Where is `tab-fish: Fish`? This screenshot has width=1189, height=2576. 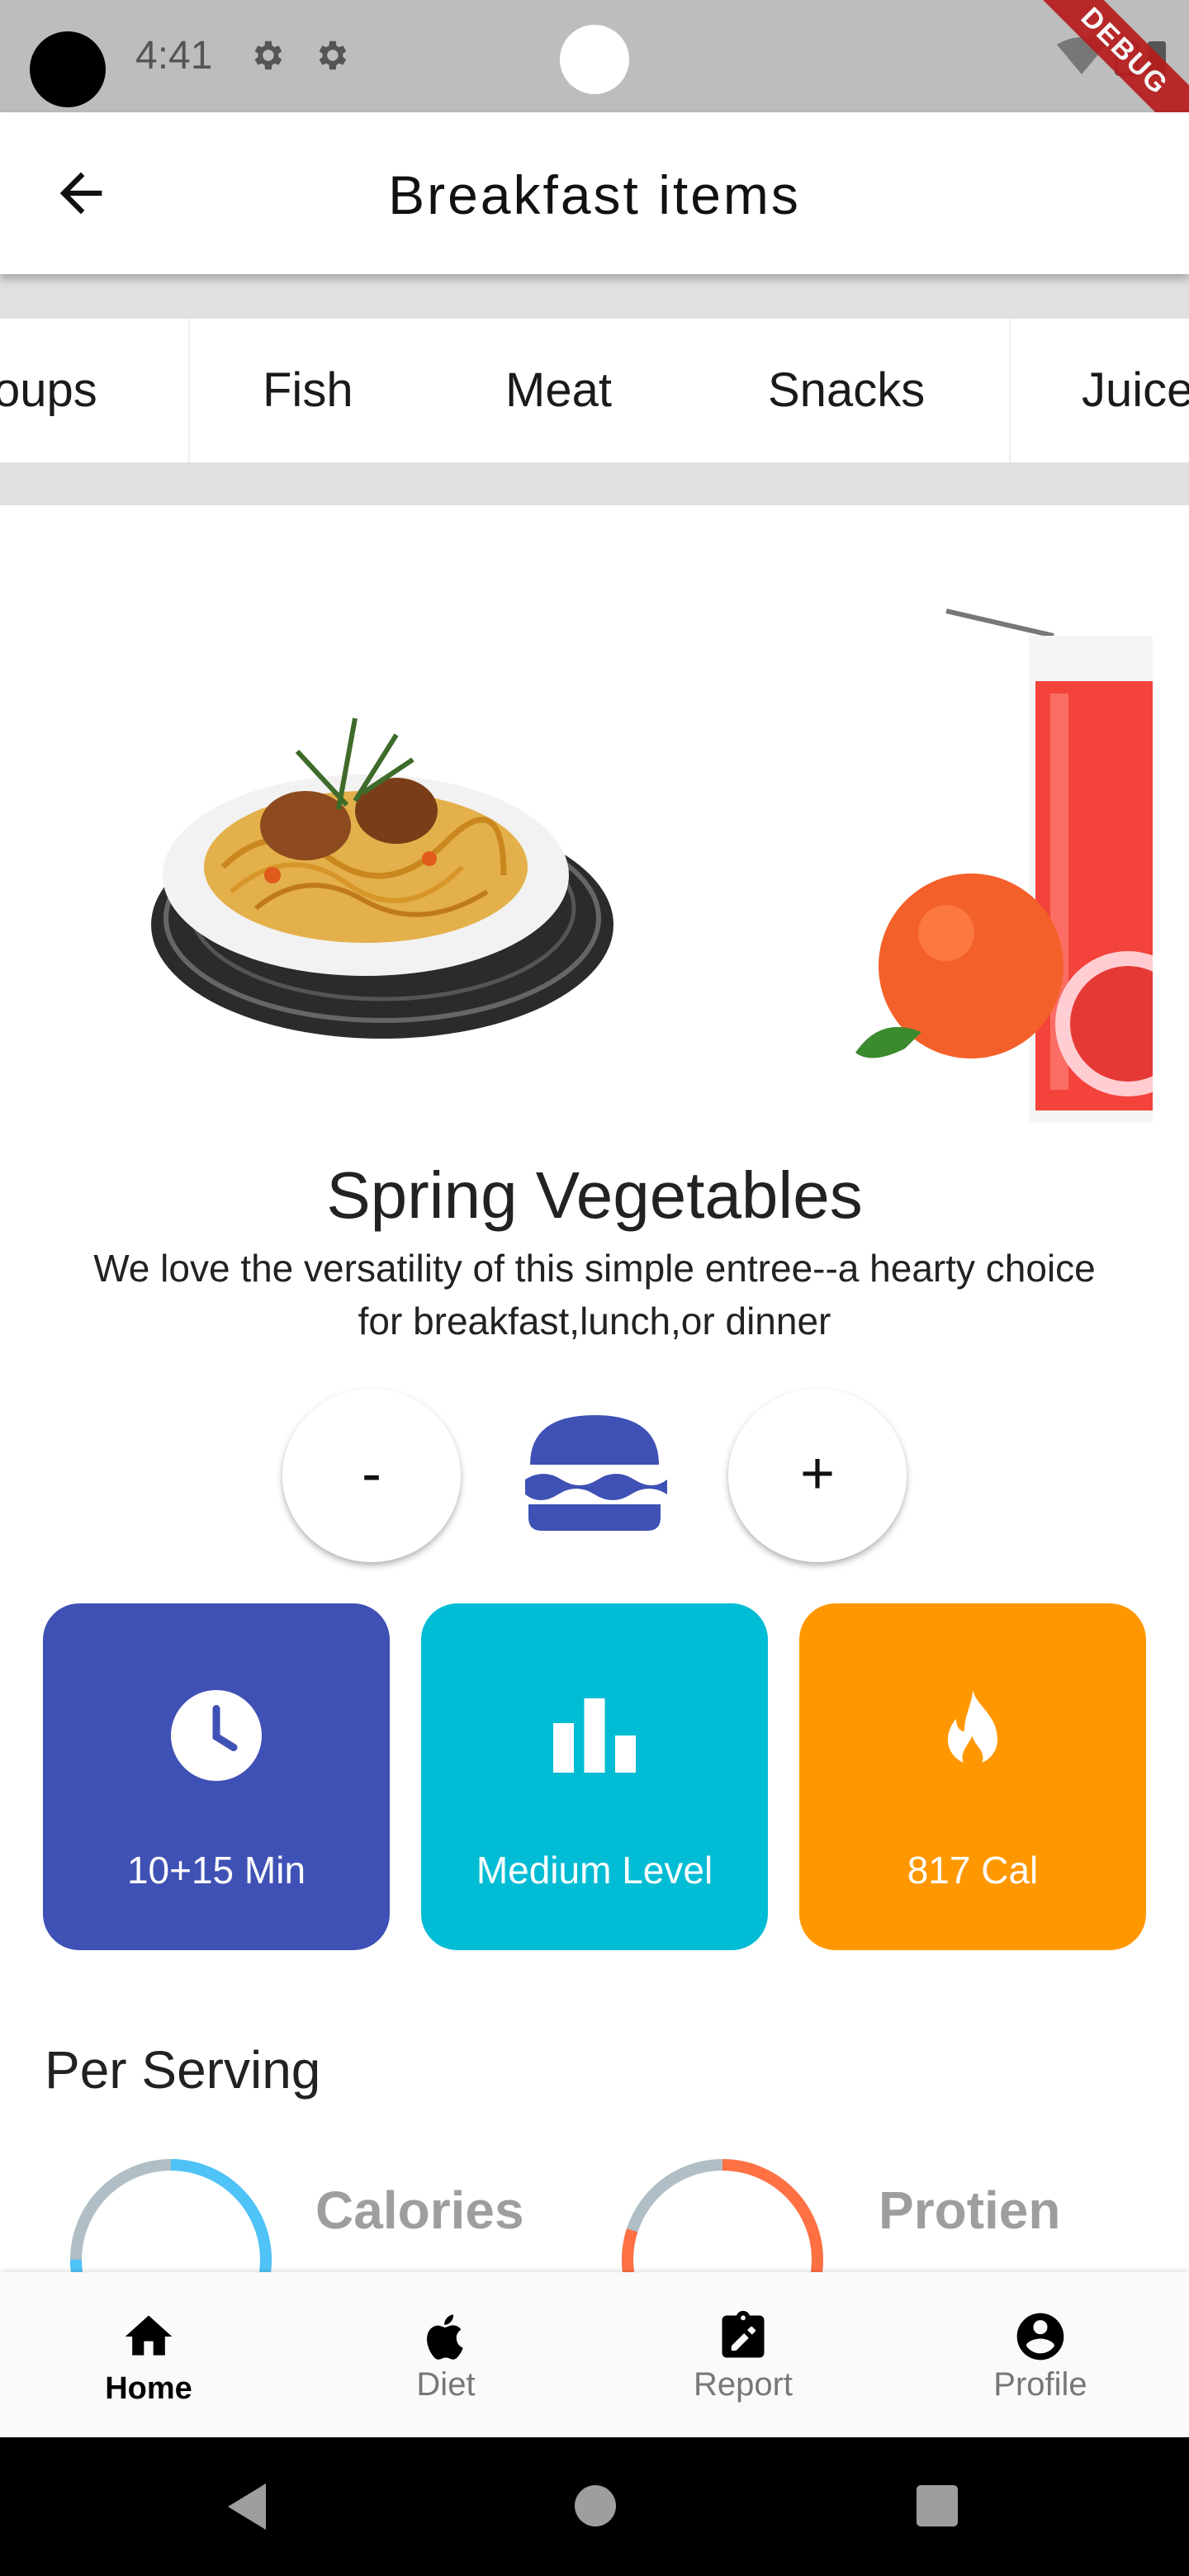
tab-fish: Fish is located at coordinates (308, 390).